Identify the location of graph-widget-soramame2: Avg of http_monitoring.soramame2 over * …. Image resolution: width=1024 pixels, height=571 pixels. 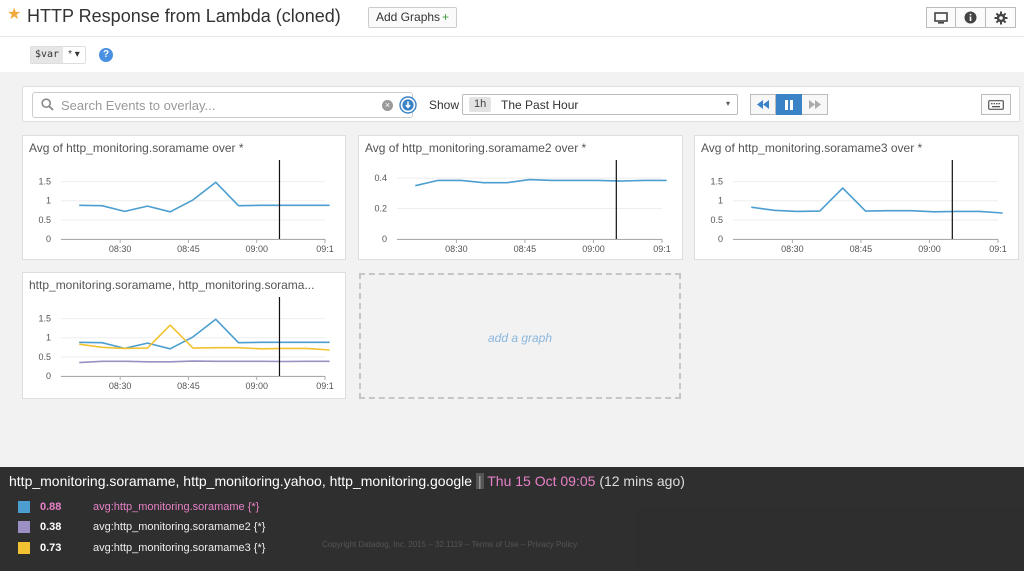
(520, 197).